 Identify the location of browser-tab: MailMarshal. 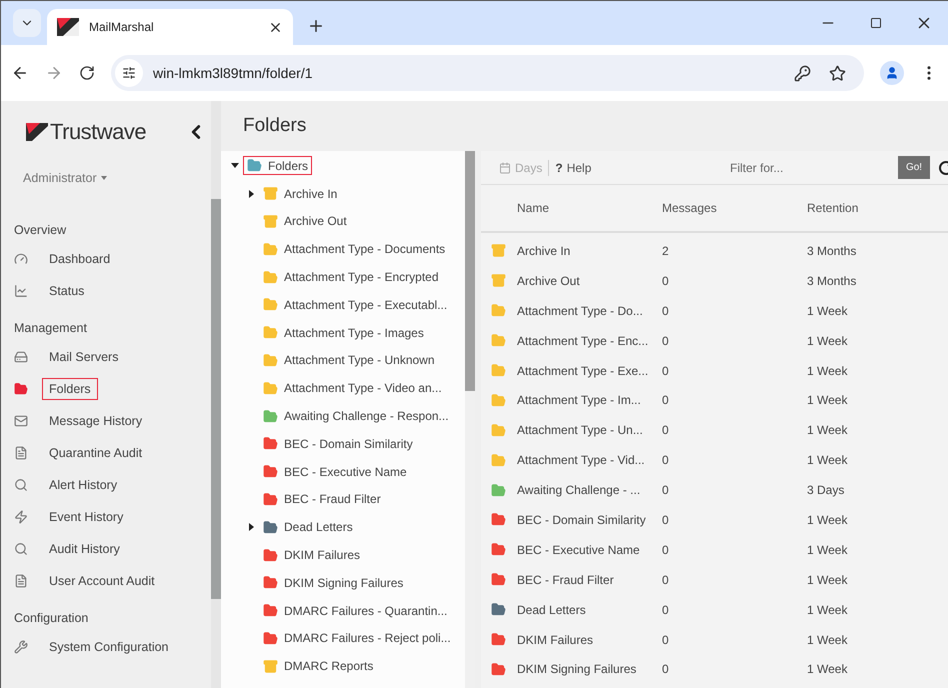
(170, 27).